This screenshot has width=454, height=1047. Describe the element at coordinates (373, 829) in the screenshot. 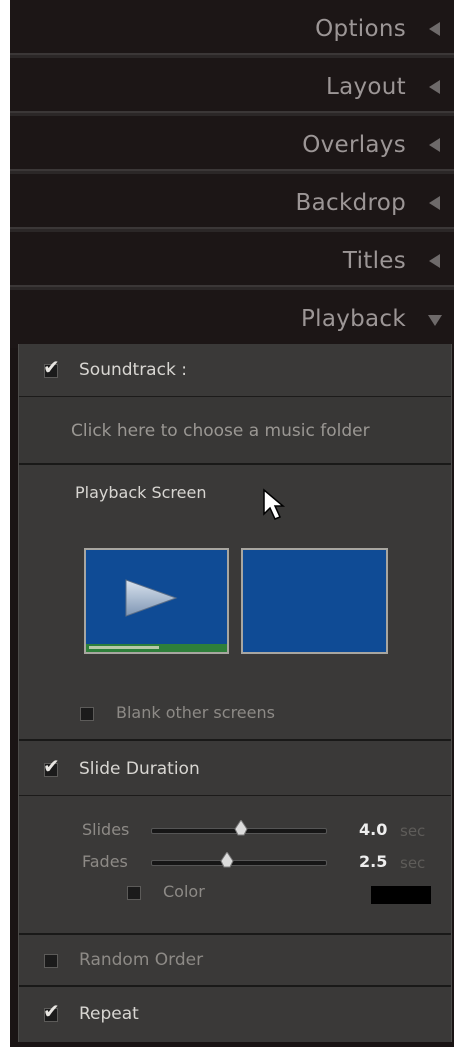

I see `slides-value: 4.0` at that location.